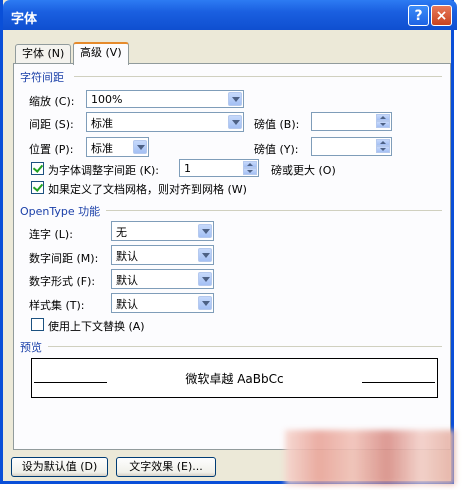 Image resolution: width=470 pixels, height=490 pixels. What do you see at coordinates (276, 149) in the screenshot?
I see `position-pt-label: 磅值 (Y):` at bounding box center [276, 149].